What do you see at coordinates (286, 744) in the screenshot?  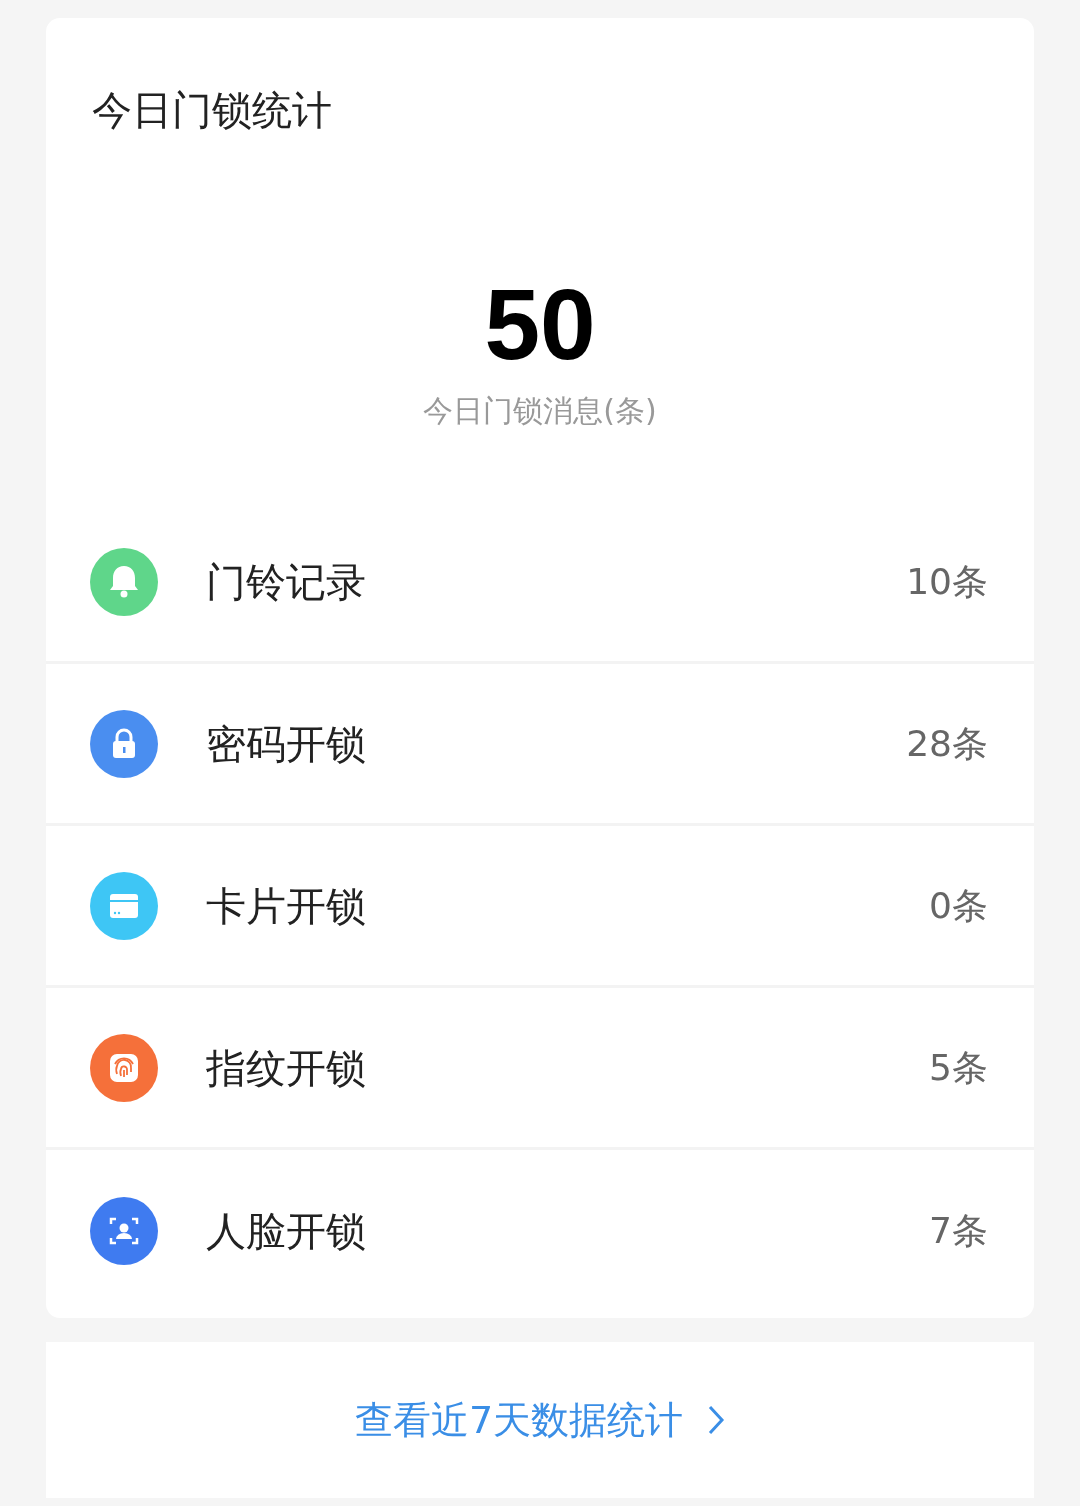 I see `item-label: 密码开锁` at bounding box center [286, 744].